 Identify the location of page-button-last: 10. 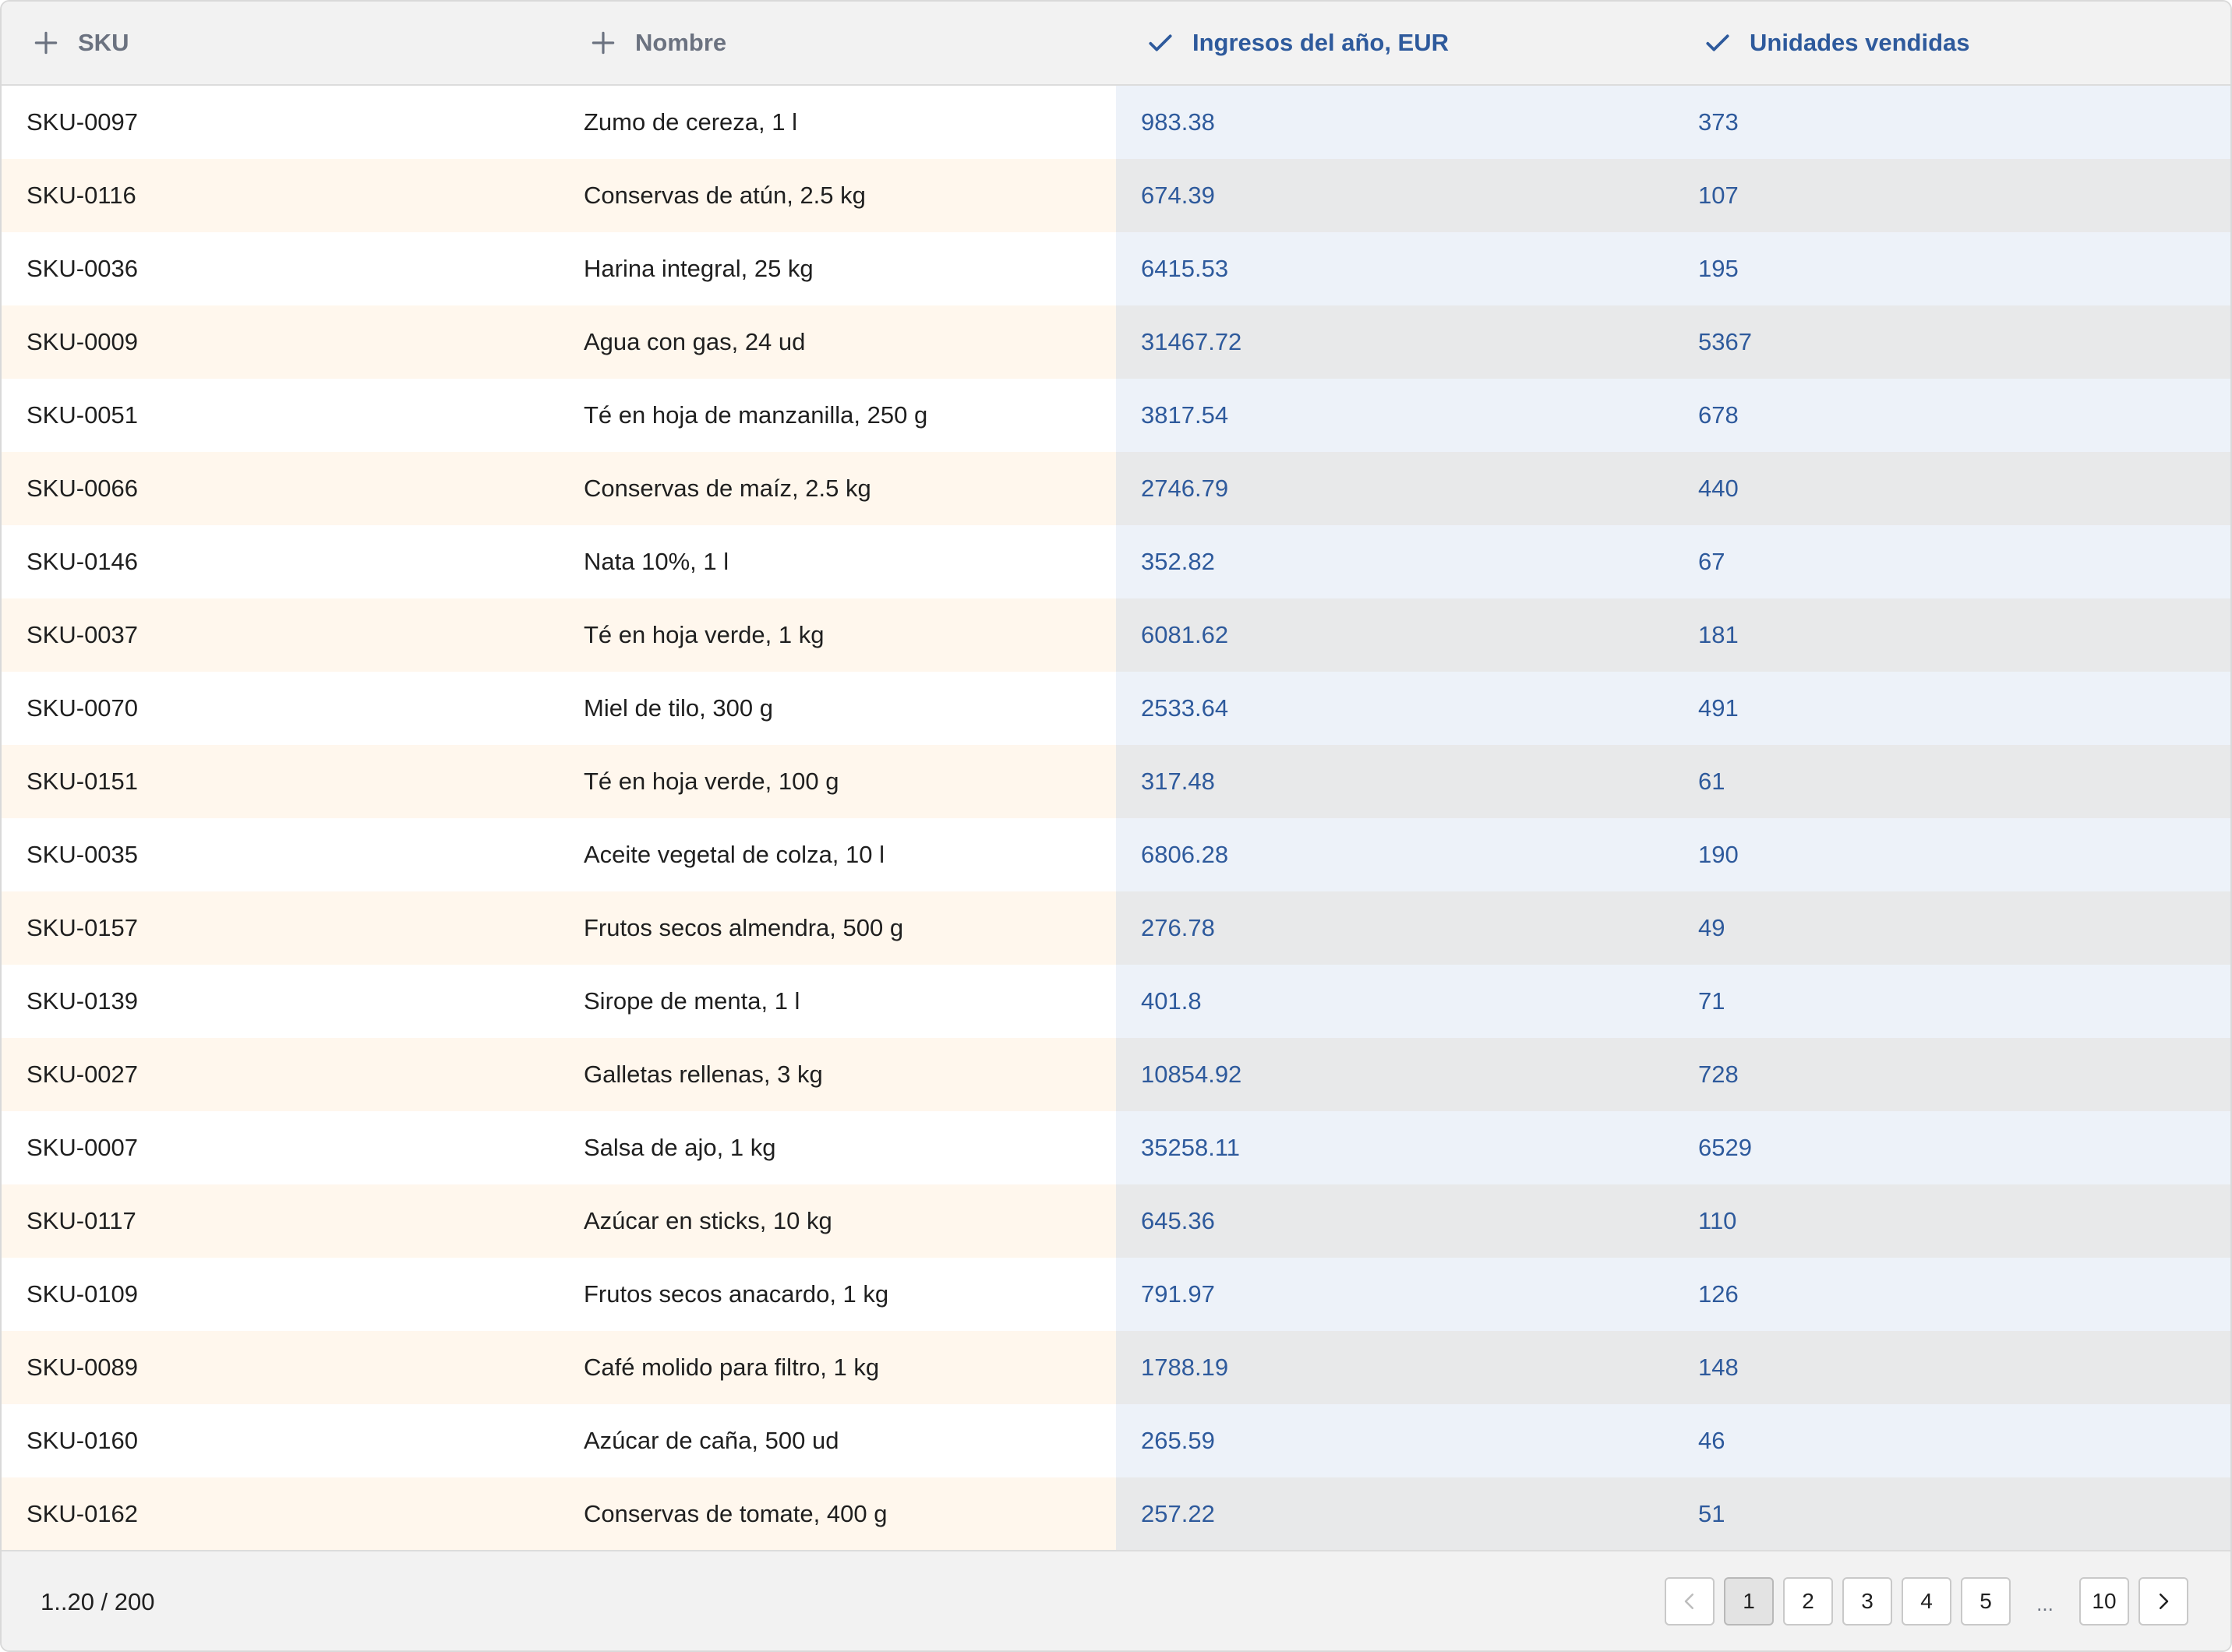
(2104, 1602).